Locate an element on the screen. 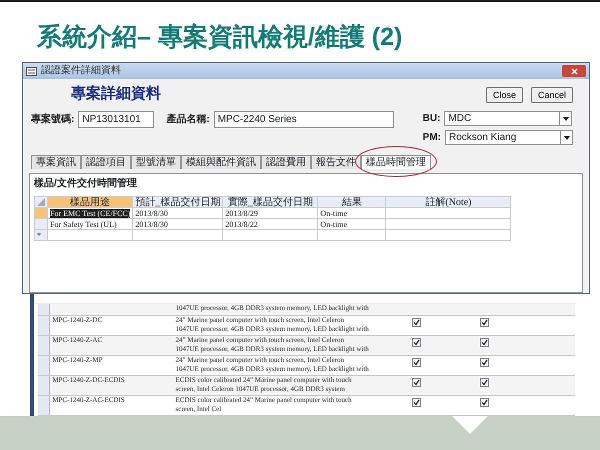  dropdown-field: MDC is located at coordinates (508, 118).